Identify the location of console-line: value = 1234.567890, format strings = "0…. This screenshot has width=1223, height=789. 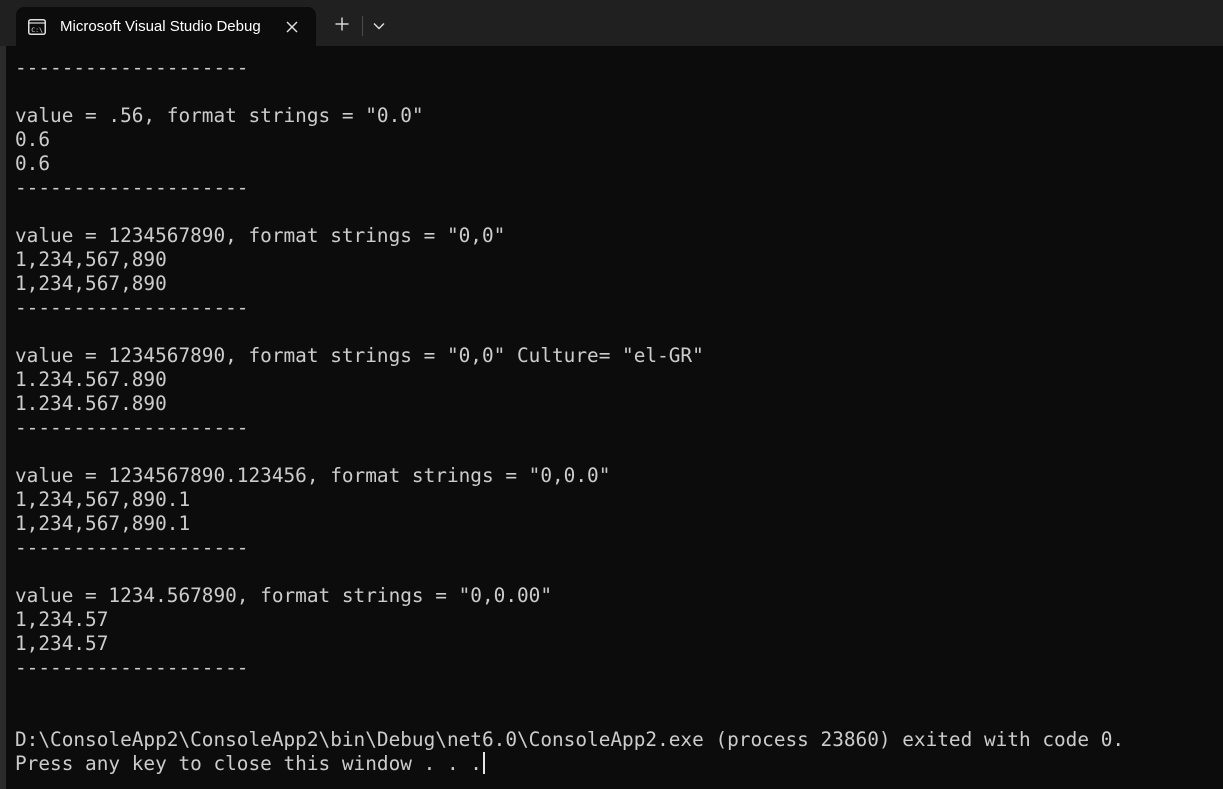
(284, 595).